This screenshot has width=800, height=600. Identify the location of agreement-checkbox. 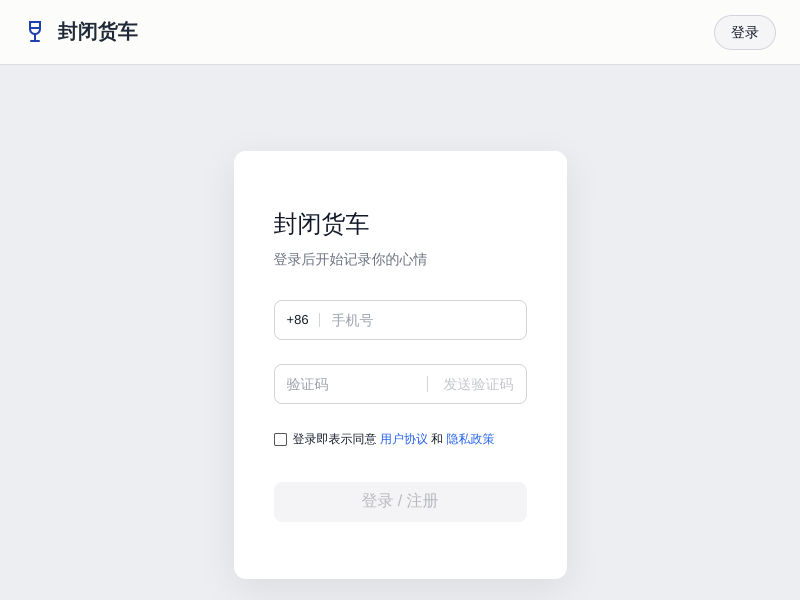
(280, 439).